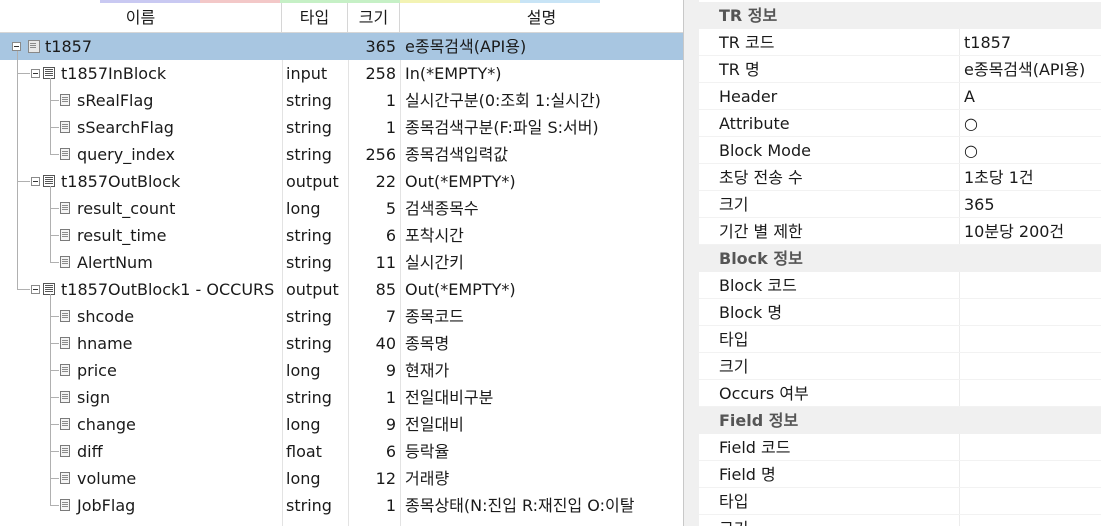  What do you see at coordinates (733, 520) in the screenshot?
I see `property-label: 크기` at bounding box center [733, 520].